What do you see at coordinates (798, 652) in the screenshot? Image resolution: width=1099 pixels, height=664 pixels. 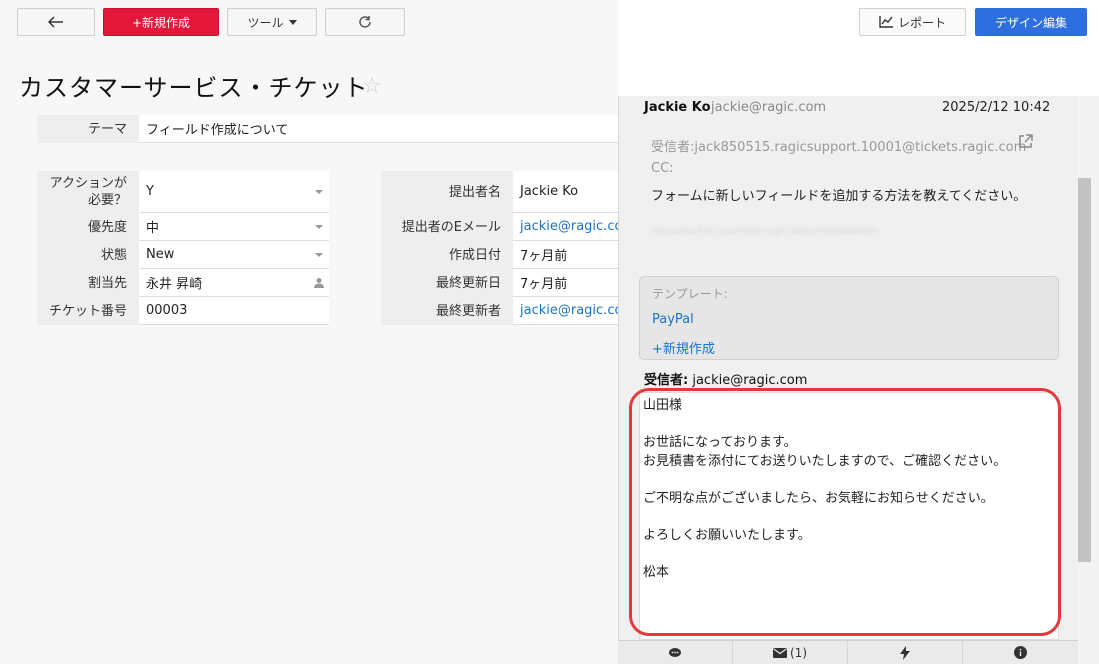 I see `mail-count: (1)` at bounding box center [798, 652].